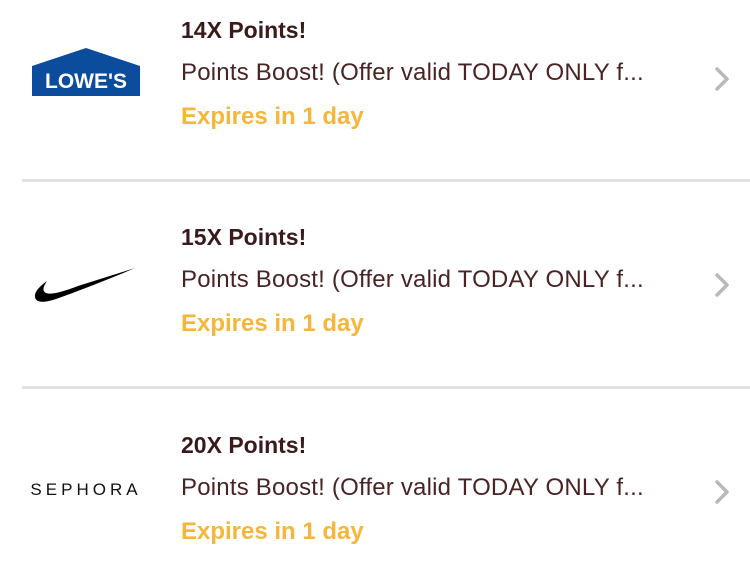 The height and width of the screenshot is (579, 750). I want to click on lowes-logo-icon: LOWE'S, so click(86, 72).